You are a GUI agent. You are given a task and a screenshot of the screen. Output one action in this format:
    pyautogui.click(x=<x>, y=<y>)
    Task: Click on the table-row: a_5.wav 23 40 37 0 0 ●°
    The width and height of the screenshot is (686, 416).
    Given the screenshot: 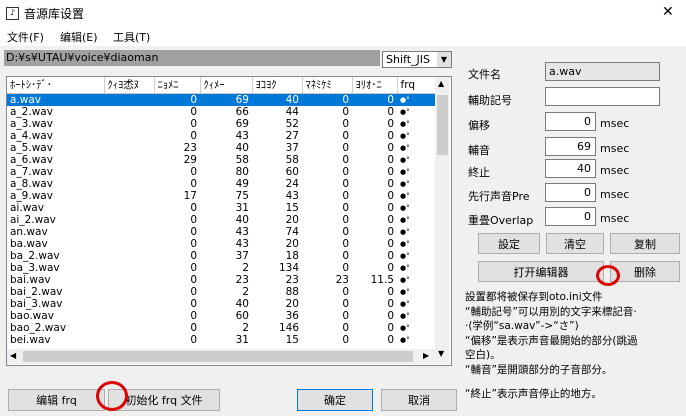 What is the action you would take?
    pyautogui.click(x=221, y=148)
    